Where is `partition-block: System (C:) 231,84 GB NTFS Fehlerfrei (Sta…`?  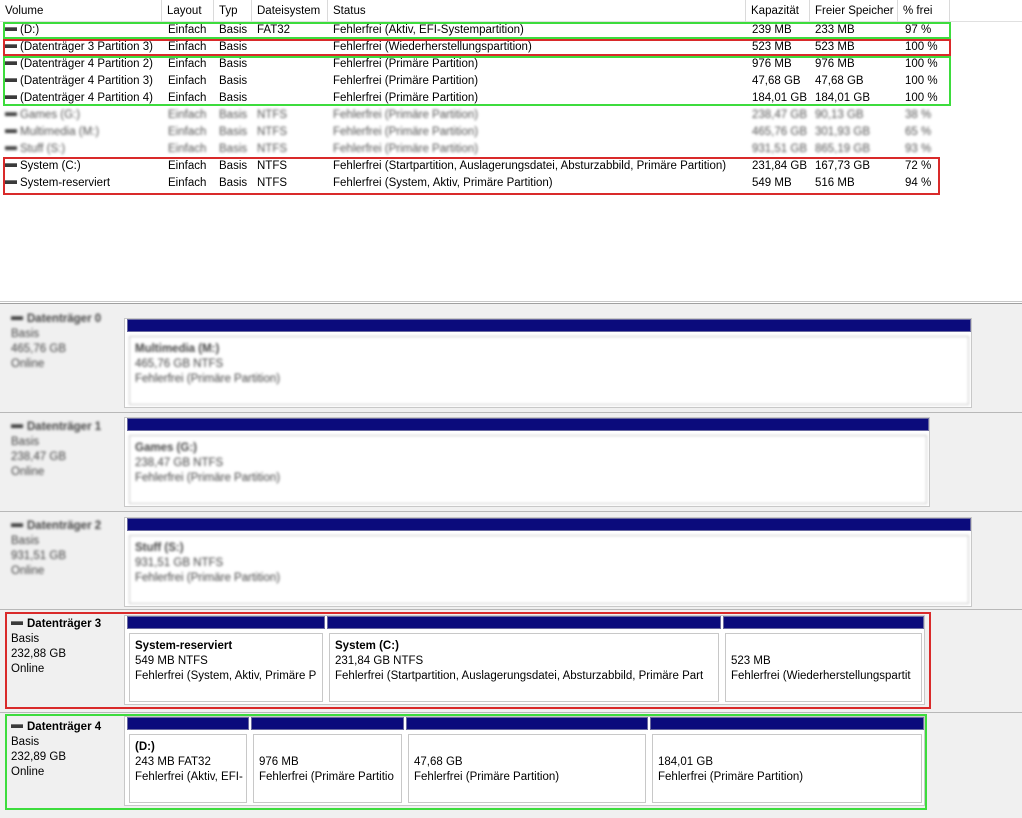 partition-block: System (C:) 231,84 GB NTFS Fehlerfrei (Sta… is located at coordinates (524, 660).